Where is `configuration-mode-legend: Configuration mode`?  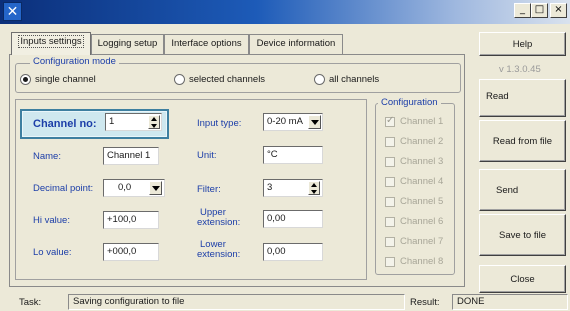 configuration-mode-legend: Configuration mode is located at coordinates (74, 61).